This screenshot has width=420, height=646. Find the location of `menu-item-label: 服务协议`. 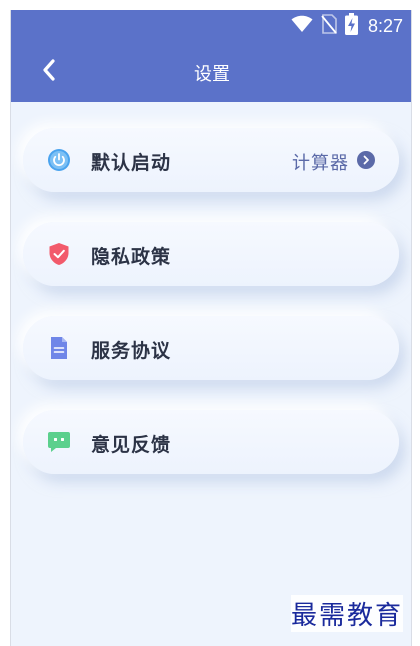

menu-item-label: 服务协议 is located at coordinates (131, 351).